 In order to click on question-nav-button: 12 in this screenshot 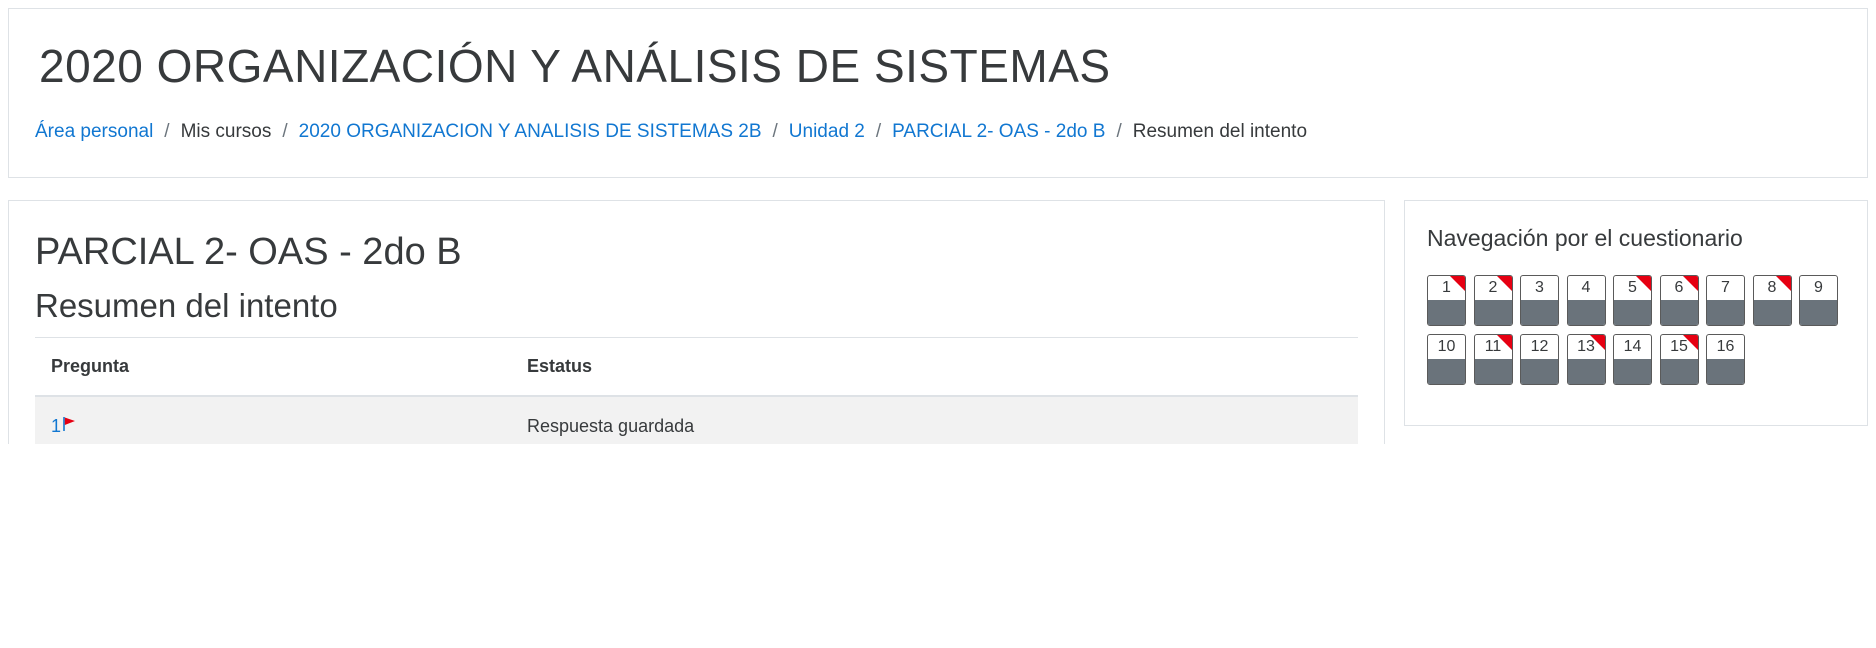, I will do `click(1539, 359)`.